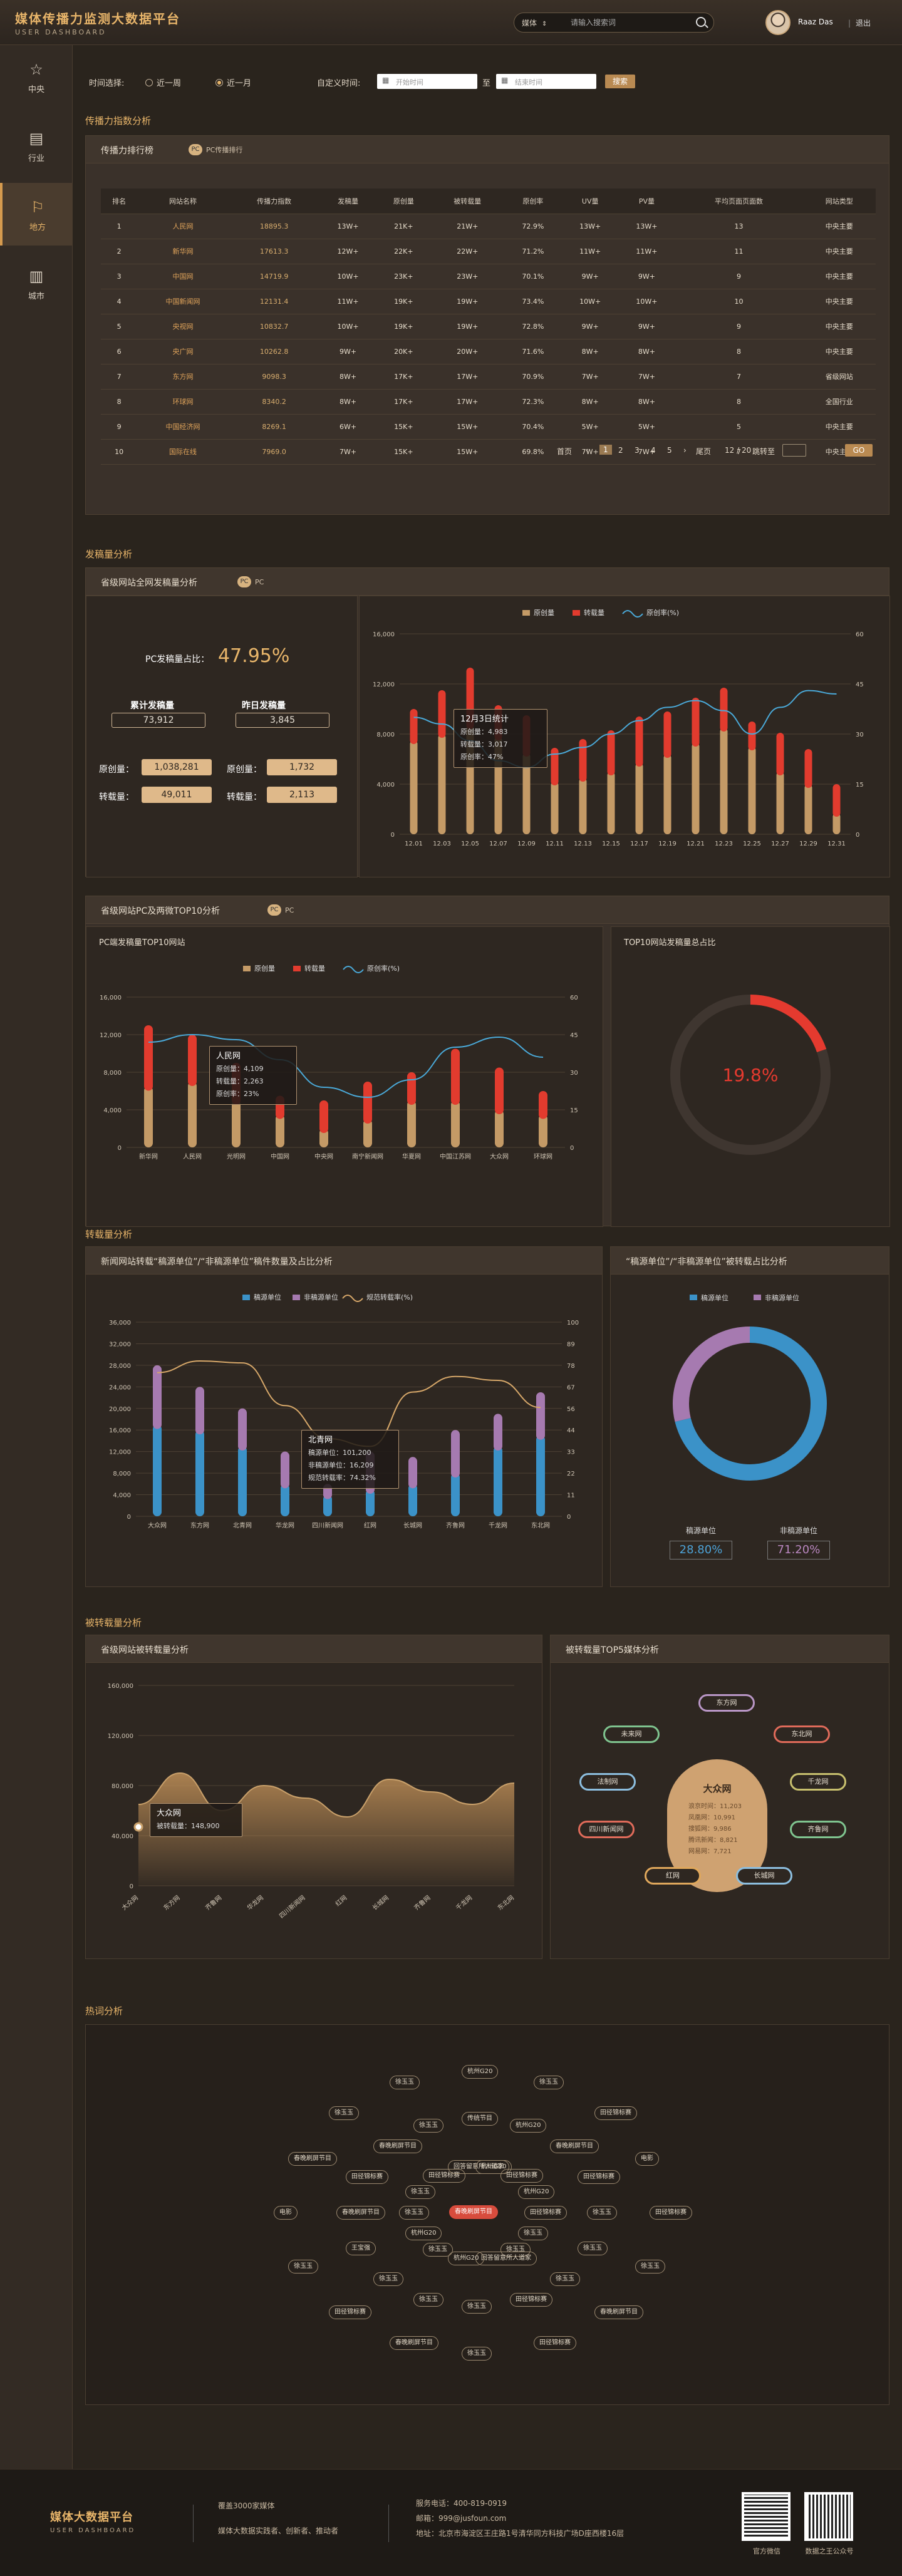  What do you see at coordinates (631, 1734) in the screenshot?
I see `media-pill: 未来网` at bounding box center [631, 1734].